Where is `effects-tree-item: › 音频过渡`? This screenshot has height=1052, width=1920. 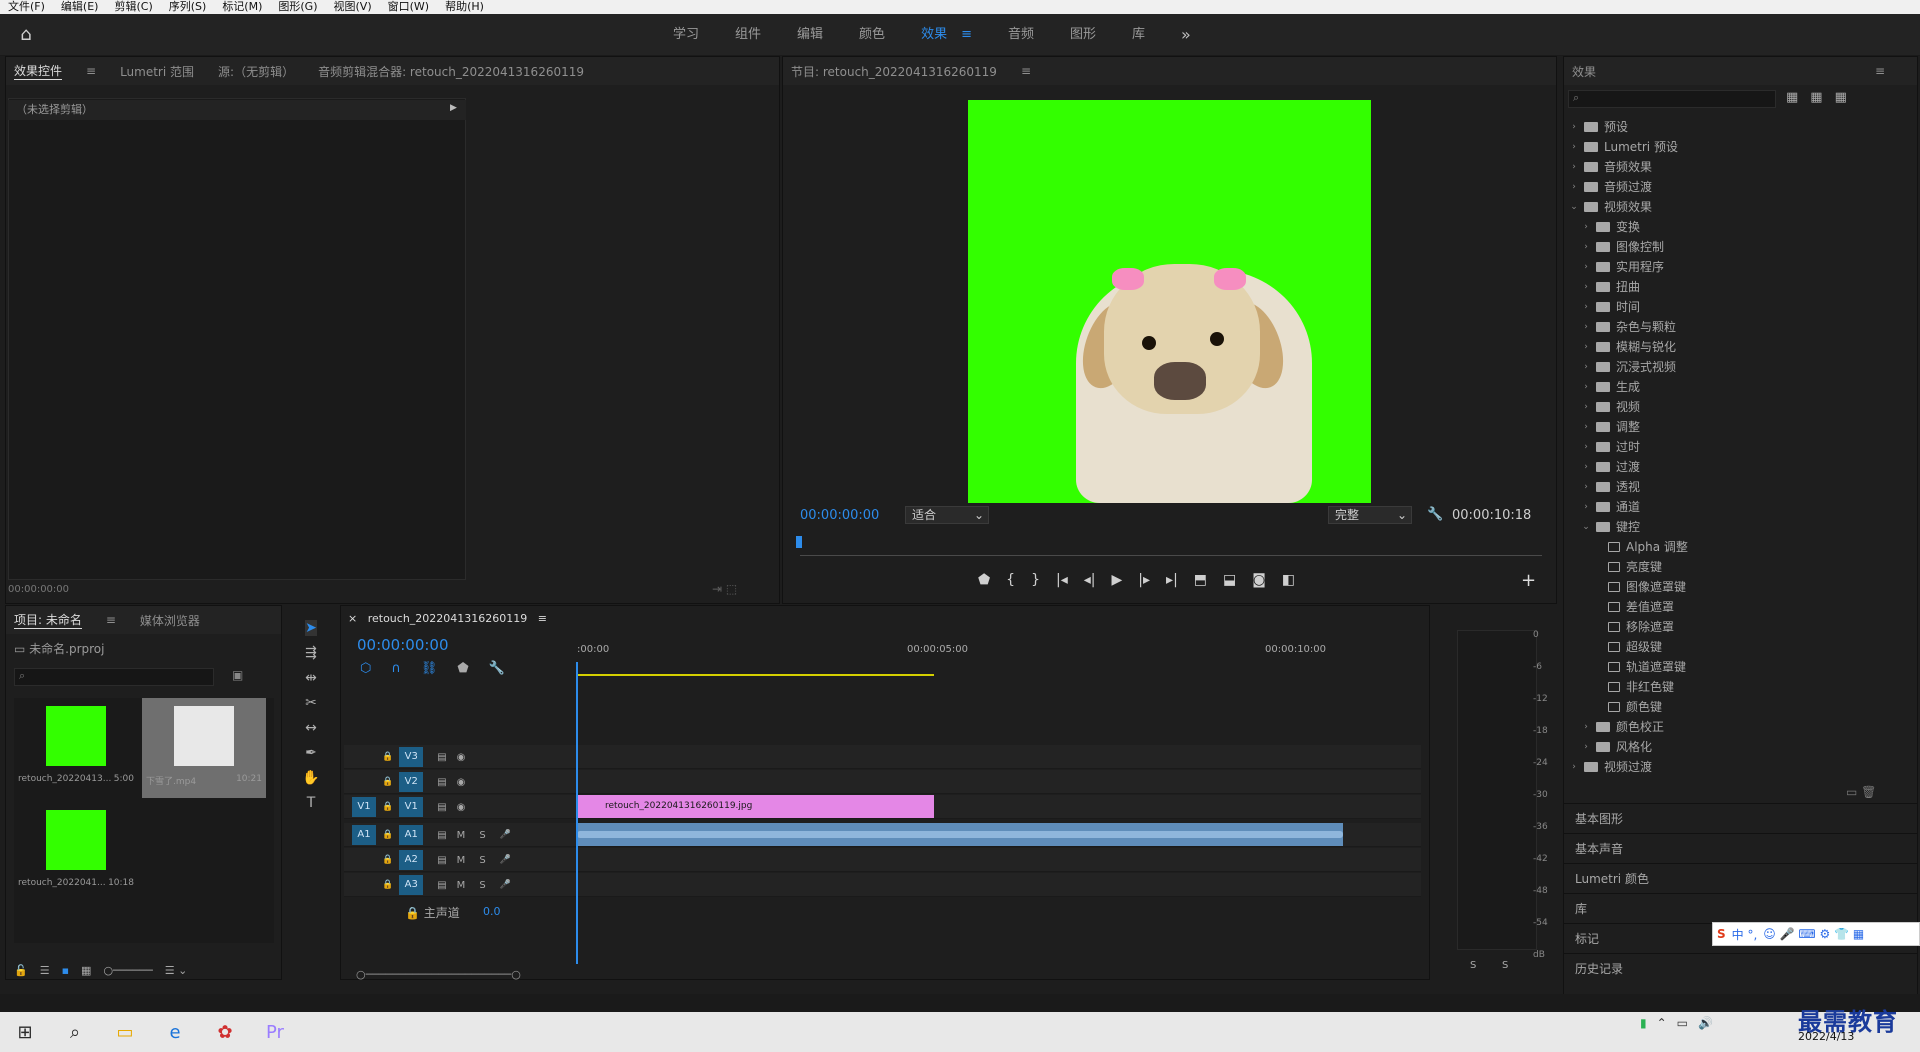 effects-tree-item: › 音频过渡 is located at coordinates (1733, 187).